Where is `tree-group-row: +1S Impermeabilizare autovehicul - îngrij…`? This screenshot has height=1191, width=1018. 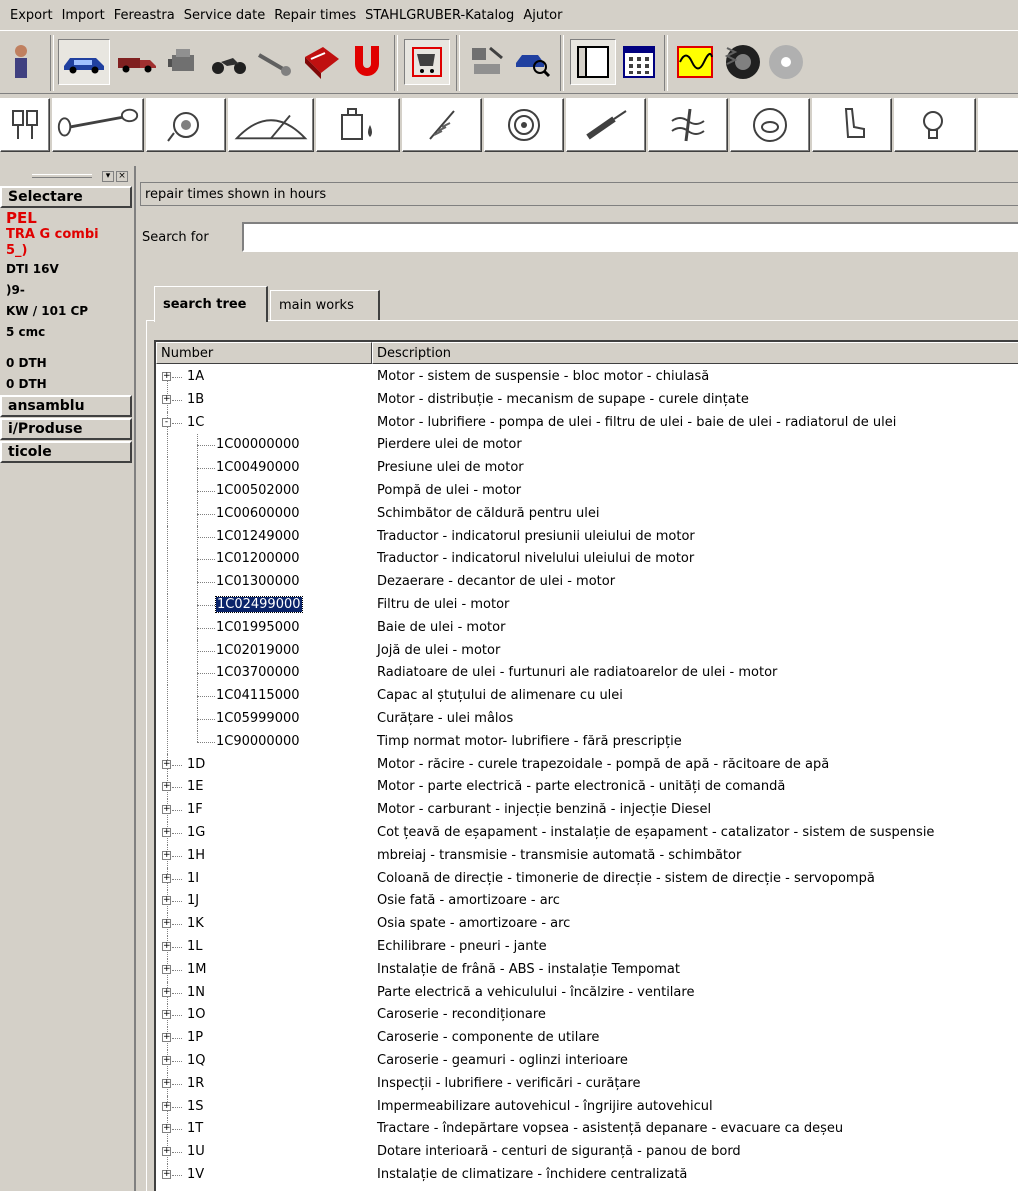 tree-group-row: +1S Impermeabilizare autovehicul - îngrij… is located at coordinates (587, 1107).